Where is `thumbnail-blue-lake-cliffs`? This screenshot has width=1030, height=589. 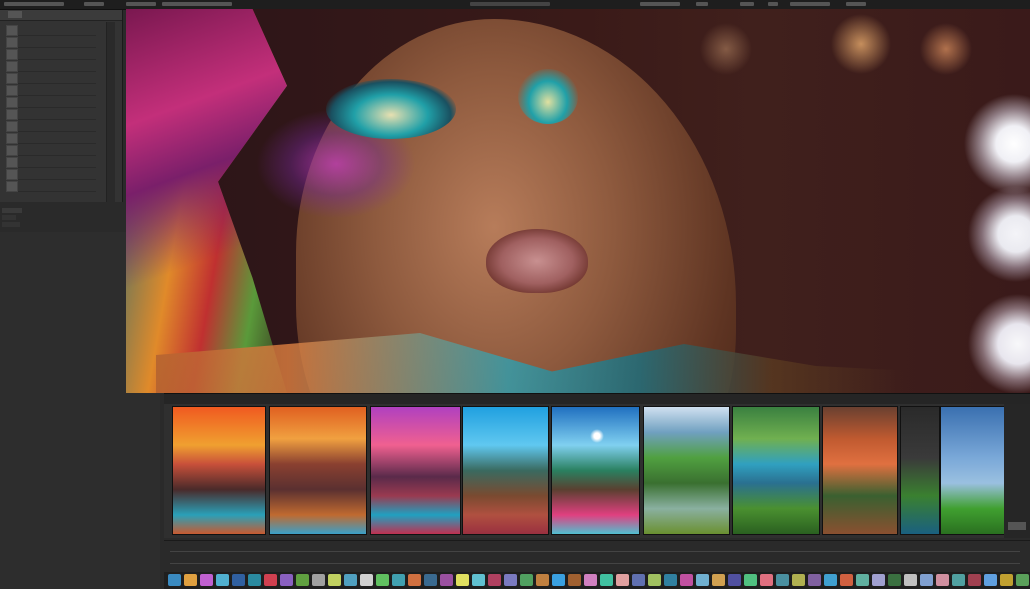 thumbnail-blue-lake-cliffs is located at coordinates (776, 470).